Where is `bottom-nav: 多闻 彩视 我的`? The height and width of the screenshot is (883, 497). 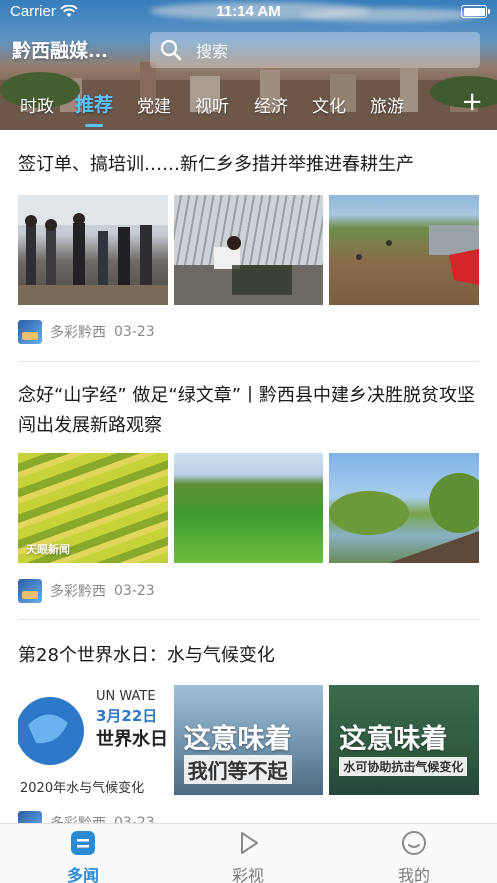 bottom-nav: 多闻 彩视 我的 is located at coordinates (248, 853).